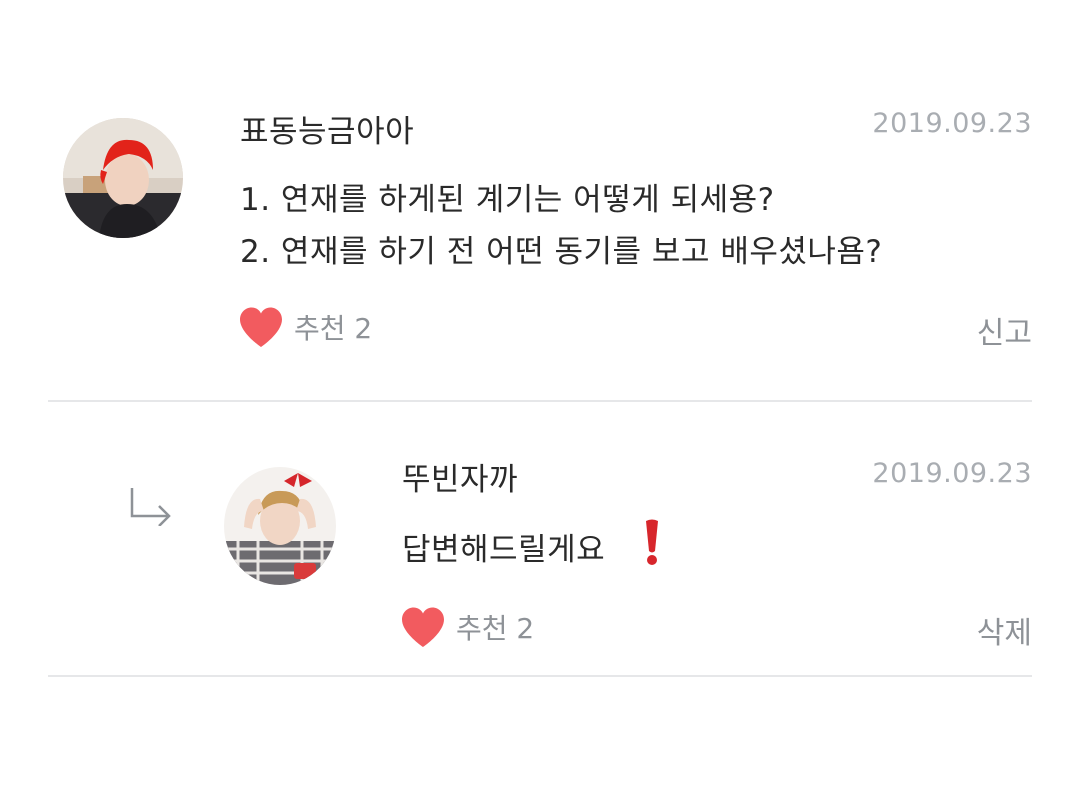 The height and width of the screenshot is (810, 1080). What do you see at coordinates (1004, 630) in the screenshot?
I see `delete-button: 삭제` at bounding box center [1004, 630].